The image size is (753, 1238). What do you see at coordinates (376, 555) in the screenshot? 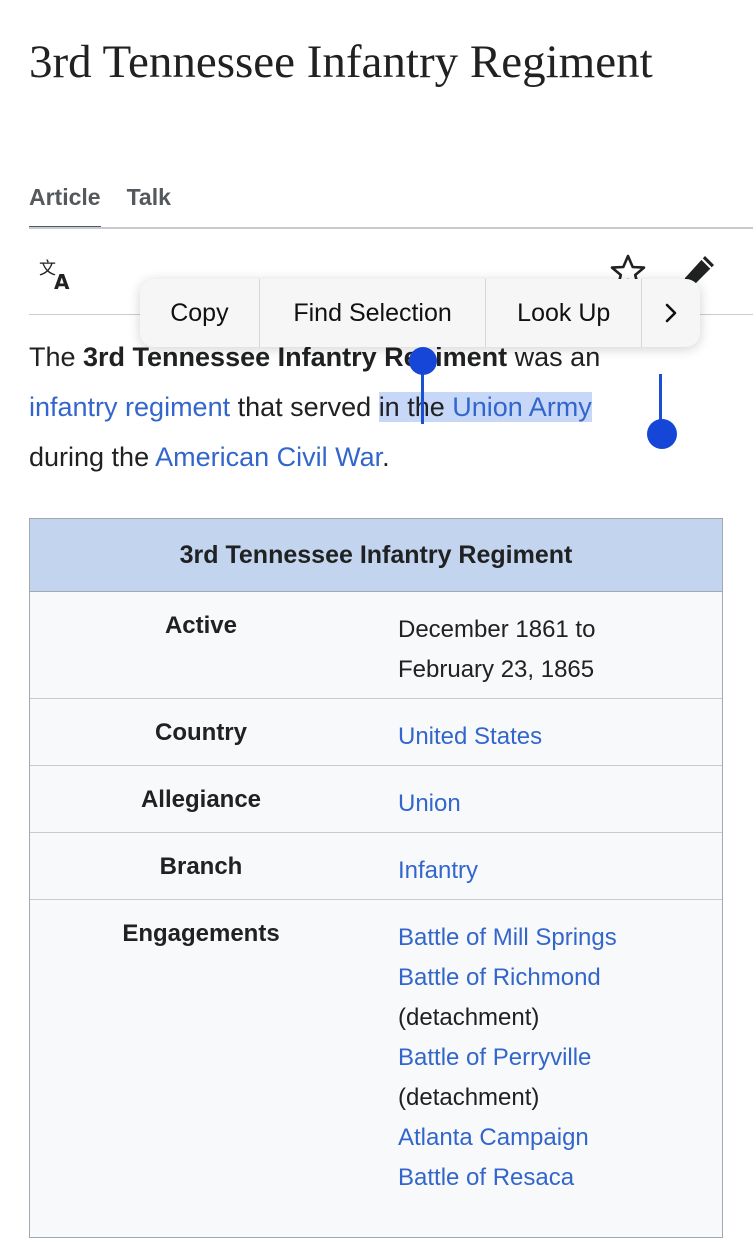
I see `infobox-title: 3rd Tennessee Infantry Regiment` at bounding box center [376, 555].